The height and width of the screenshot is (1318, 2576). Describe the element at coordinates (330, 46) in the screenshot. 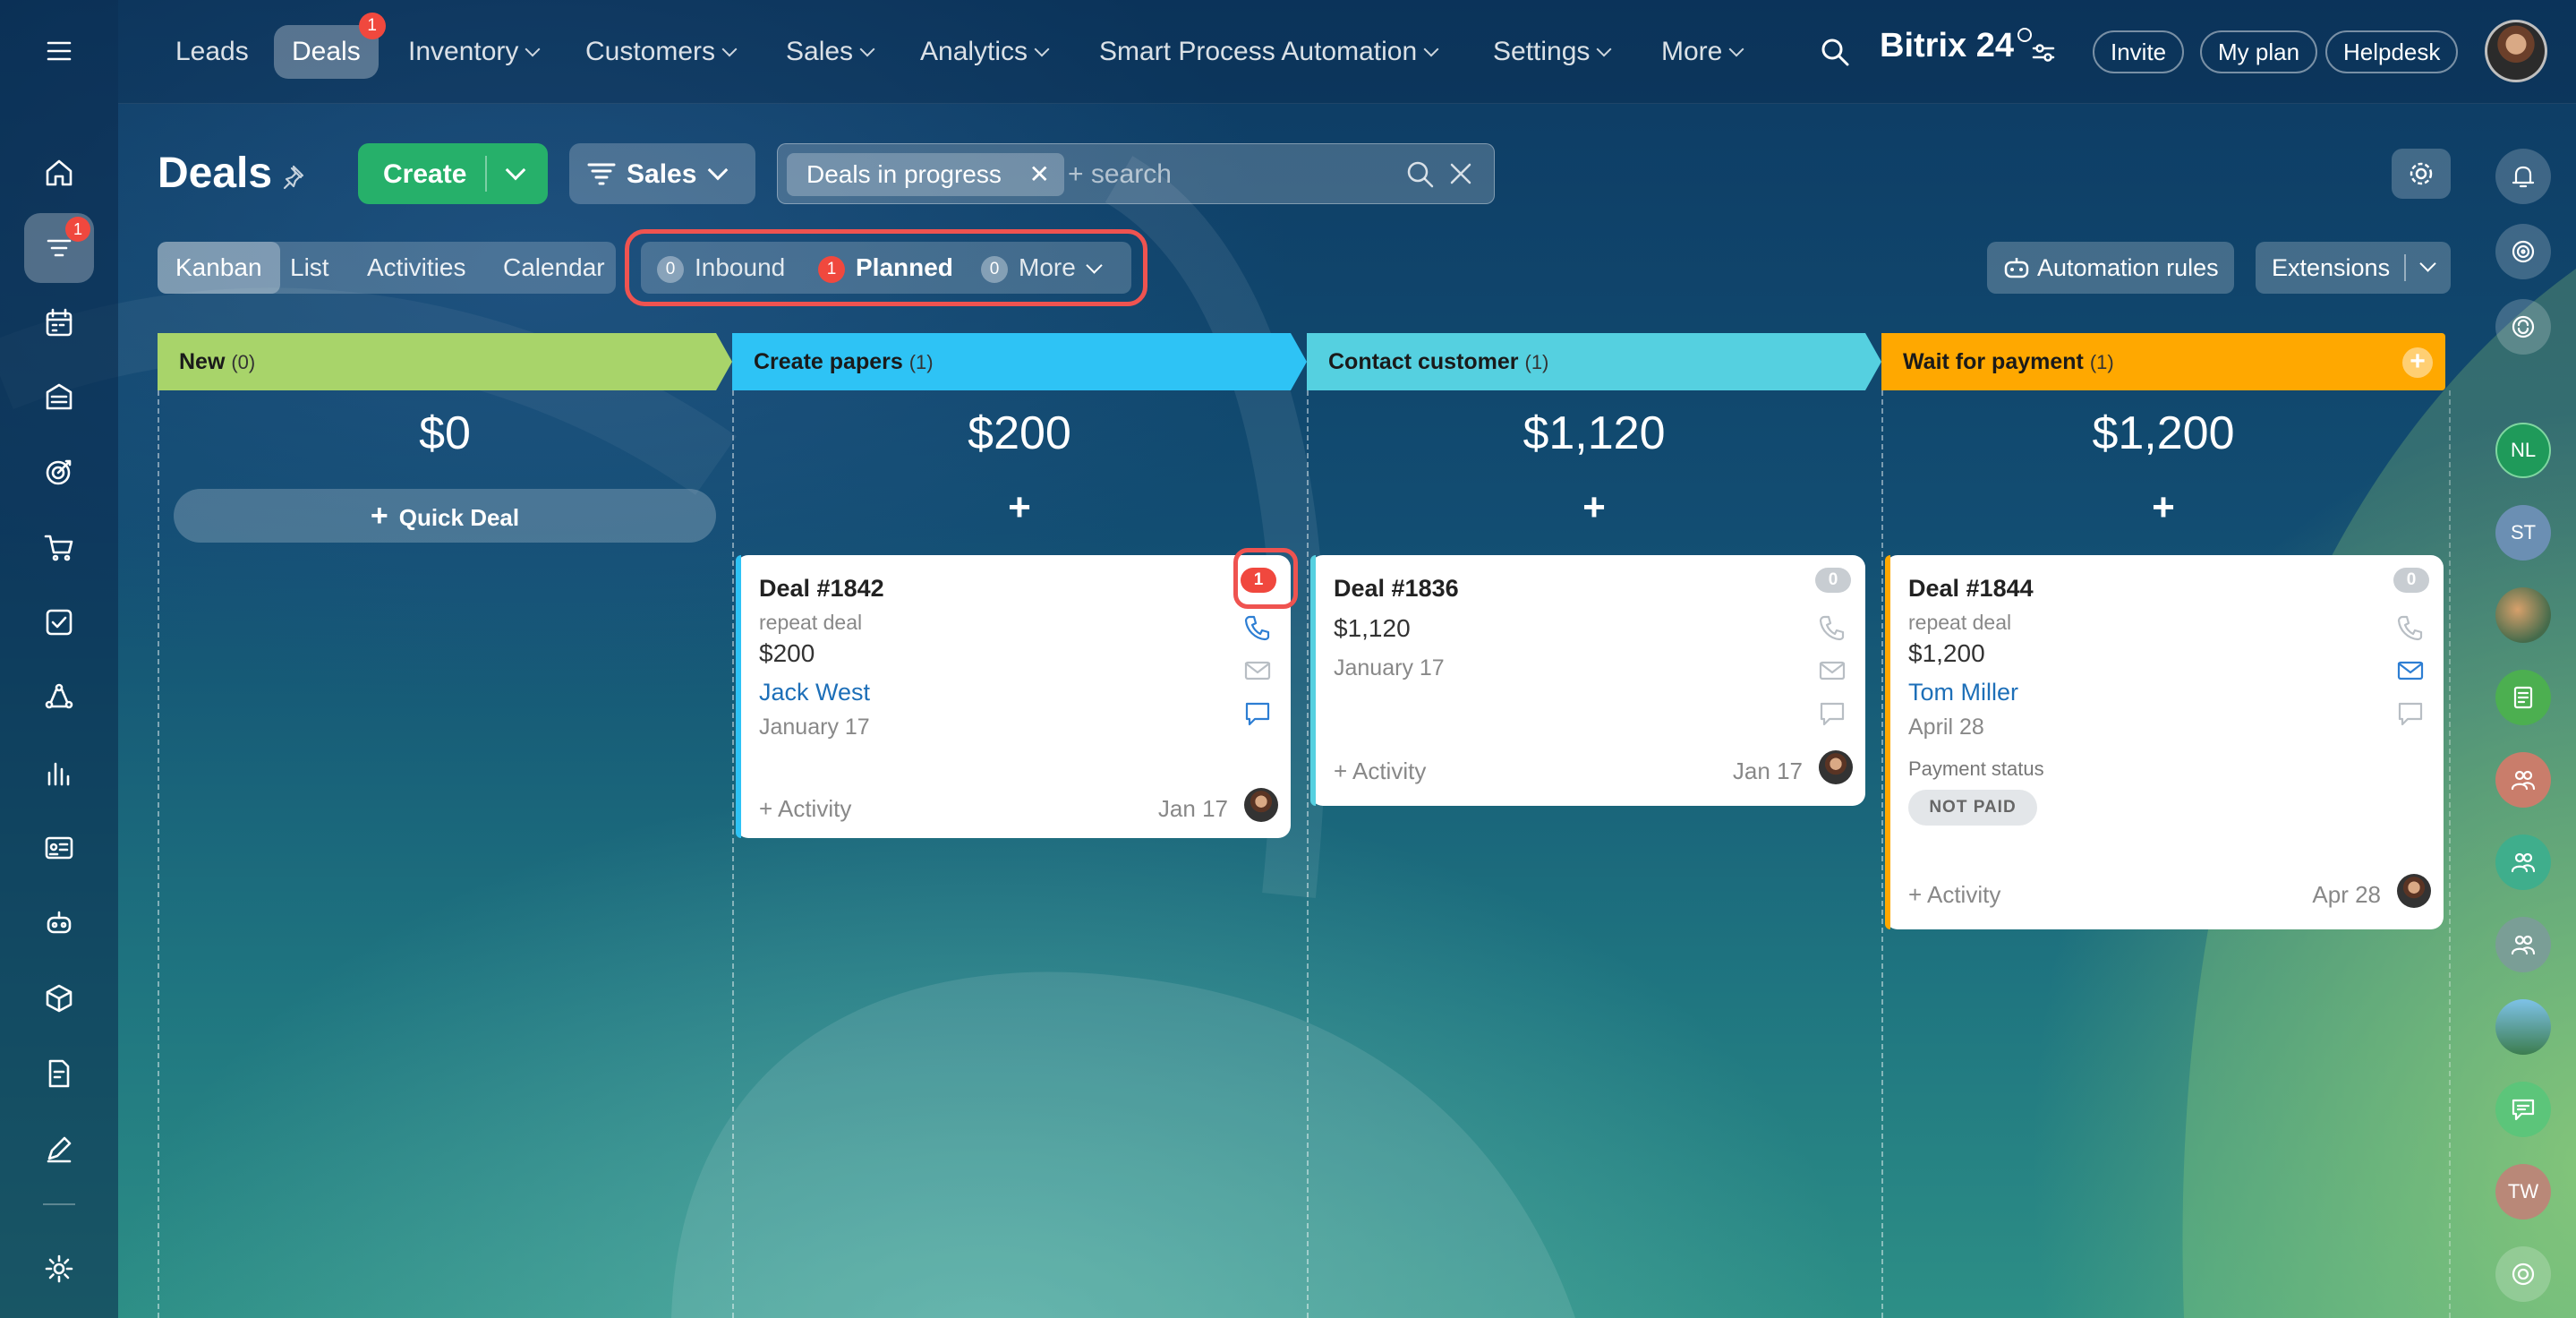

I see `nav-deals: Deals 1` at that location.